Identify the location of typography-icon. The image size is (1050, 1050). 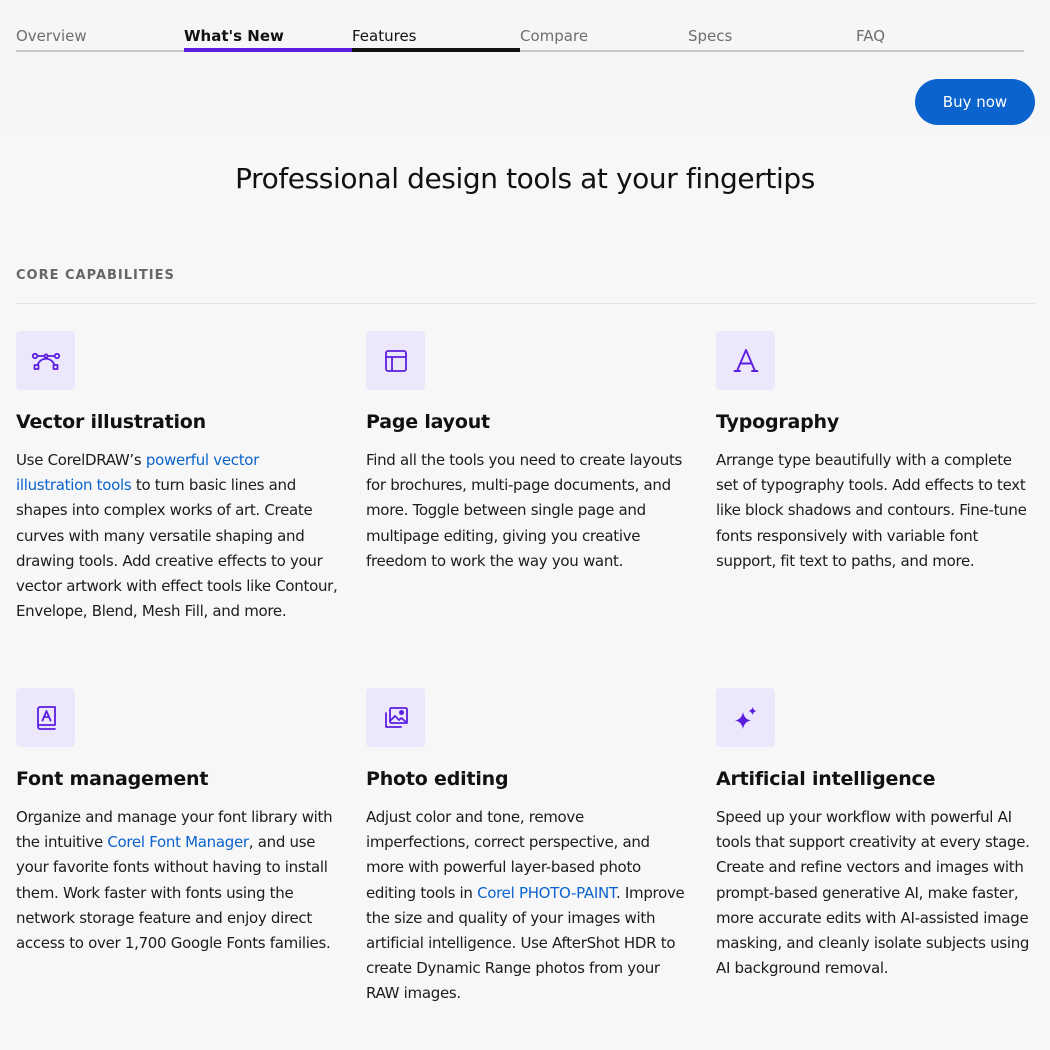
(745, 360).